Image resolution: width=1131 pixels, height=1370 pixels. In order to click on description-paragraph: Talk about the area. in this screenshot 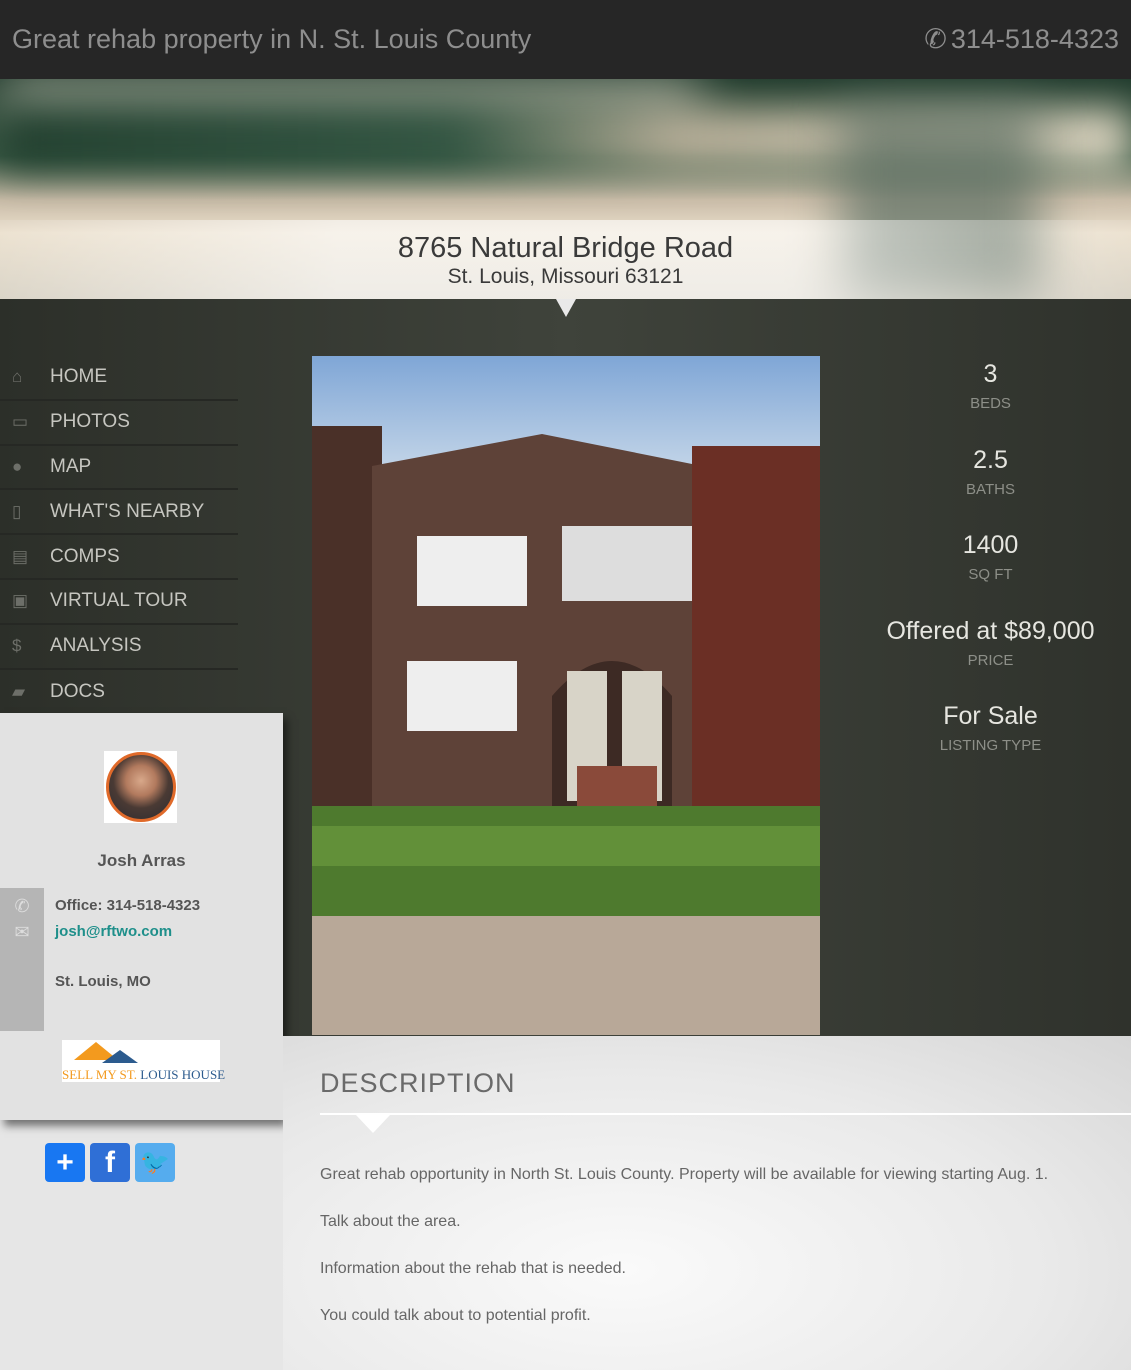, I will do `click(390, 1221)`.